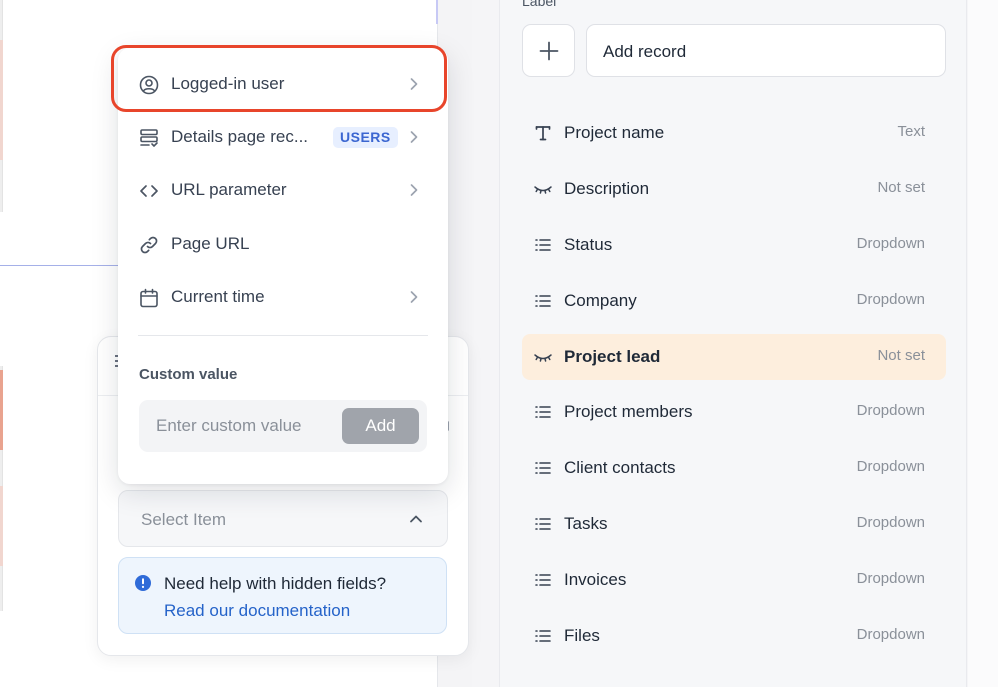  I want to click on user-circle-icon, so click(149, 85).